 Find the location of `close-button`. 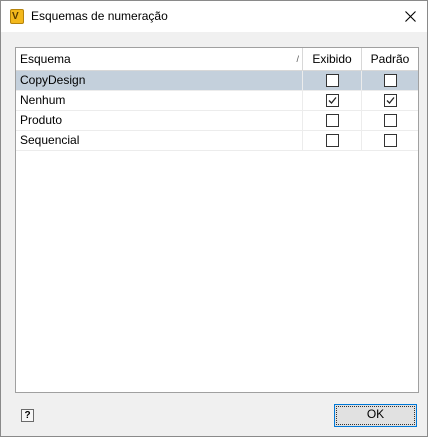

close-button is located at coordinates (411, 16).